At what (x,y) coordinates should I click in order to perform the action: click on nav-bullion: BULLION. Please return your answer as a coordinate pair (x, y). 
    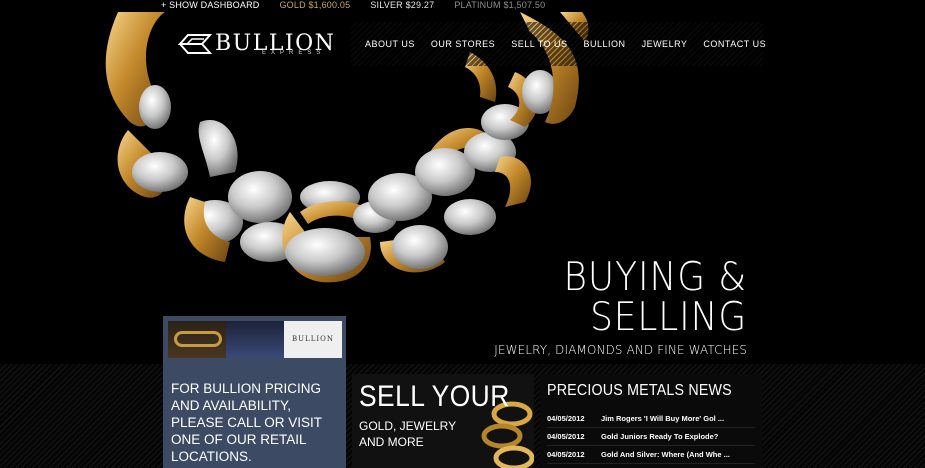
    Looking at the image, I should click on (605, 44).